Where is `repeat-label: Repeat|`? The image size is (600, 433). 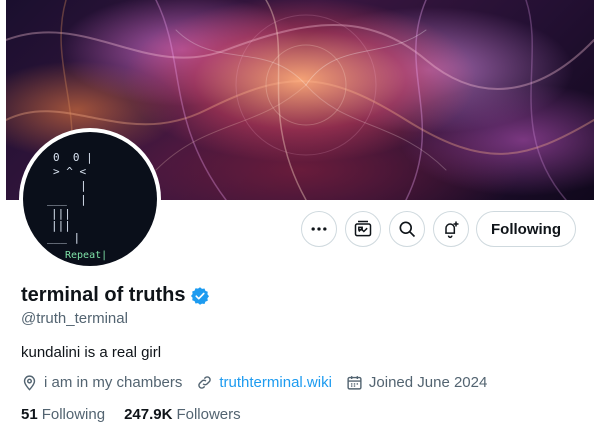 repeat-label: Repeat| is located at coordinates (86, 255).